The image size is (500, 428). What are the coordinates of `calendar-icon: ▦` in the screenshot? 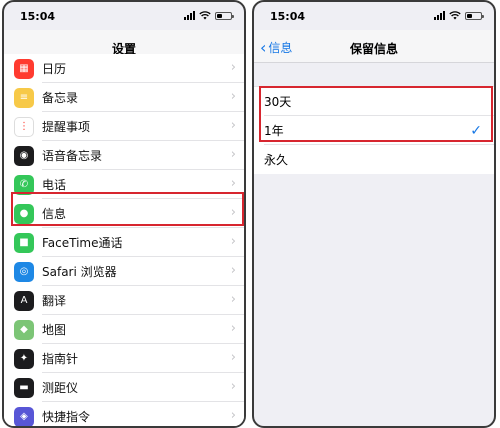 It's located at (24, 68).